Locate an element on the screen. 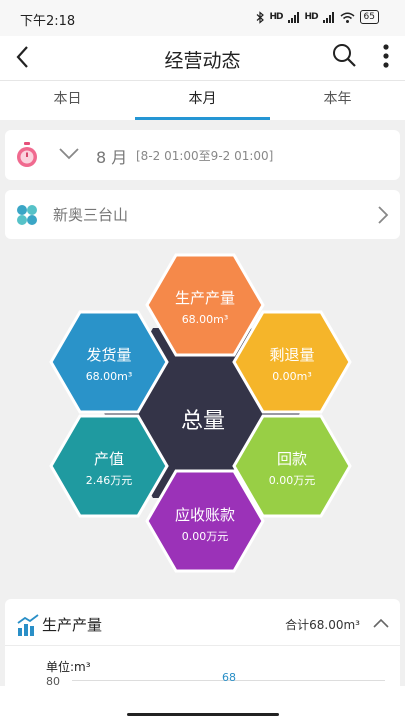  bluetooth-icon is located at coordinates (260, 17).